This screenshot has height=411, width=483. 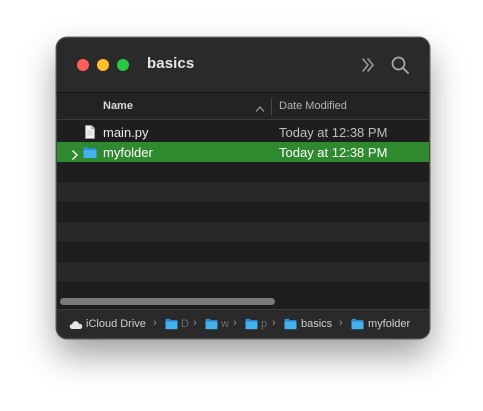 I want to click on path-item-label: D, so click(x=185, y=324).